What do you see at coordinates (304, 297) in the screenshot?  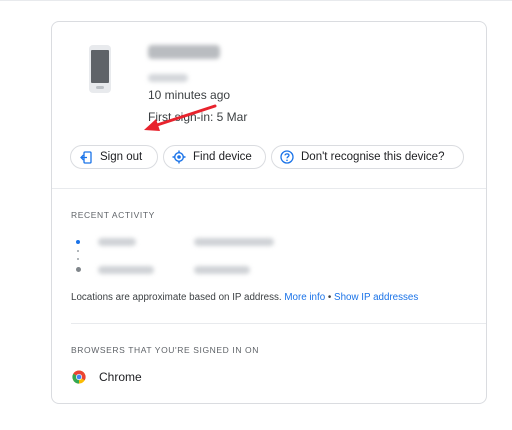 I see `more-info-link: More info` at bounding box center [304, 297].